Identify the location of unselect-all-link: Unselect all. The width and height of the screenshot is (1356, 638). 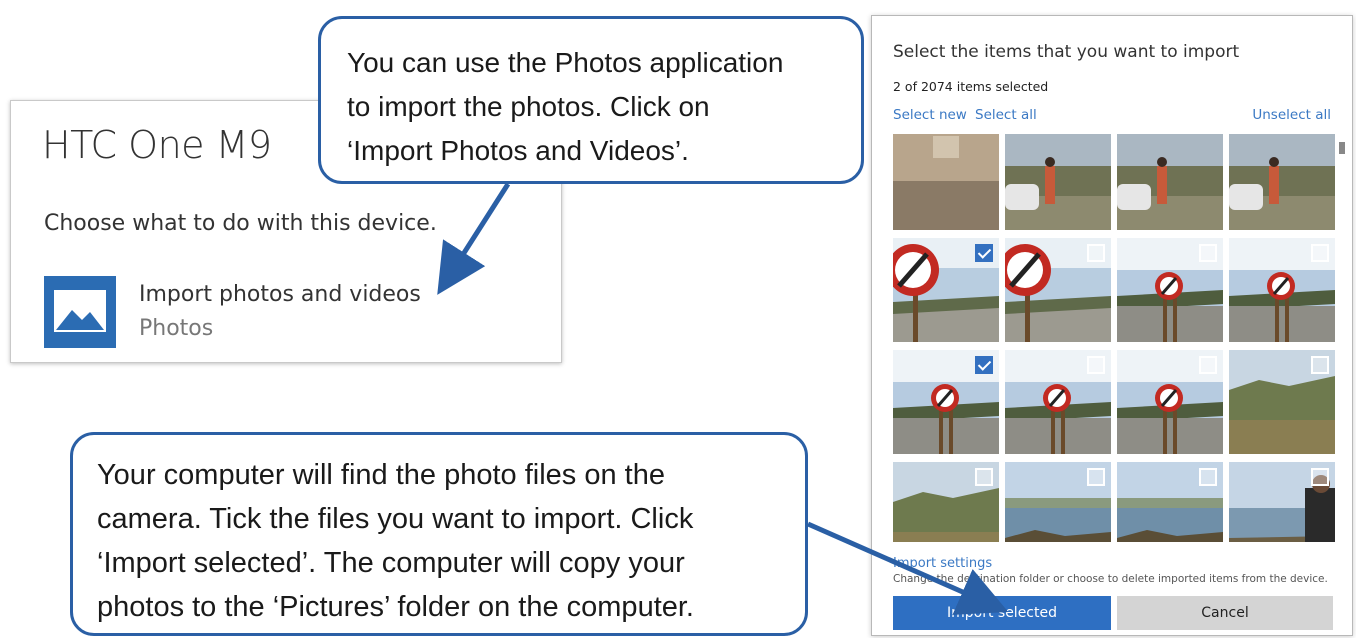
(1291, 115).